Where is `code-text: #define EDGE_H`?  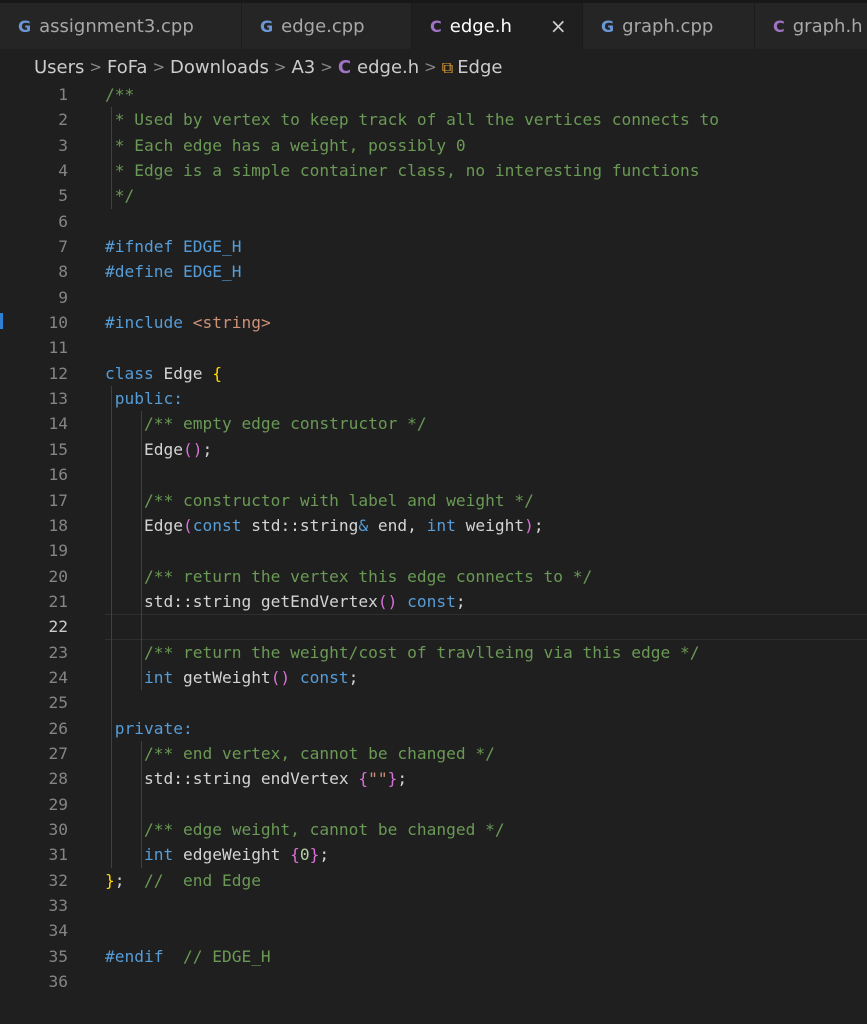 code-text: #define EDGE_H is located at coordinates (173, 271).